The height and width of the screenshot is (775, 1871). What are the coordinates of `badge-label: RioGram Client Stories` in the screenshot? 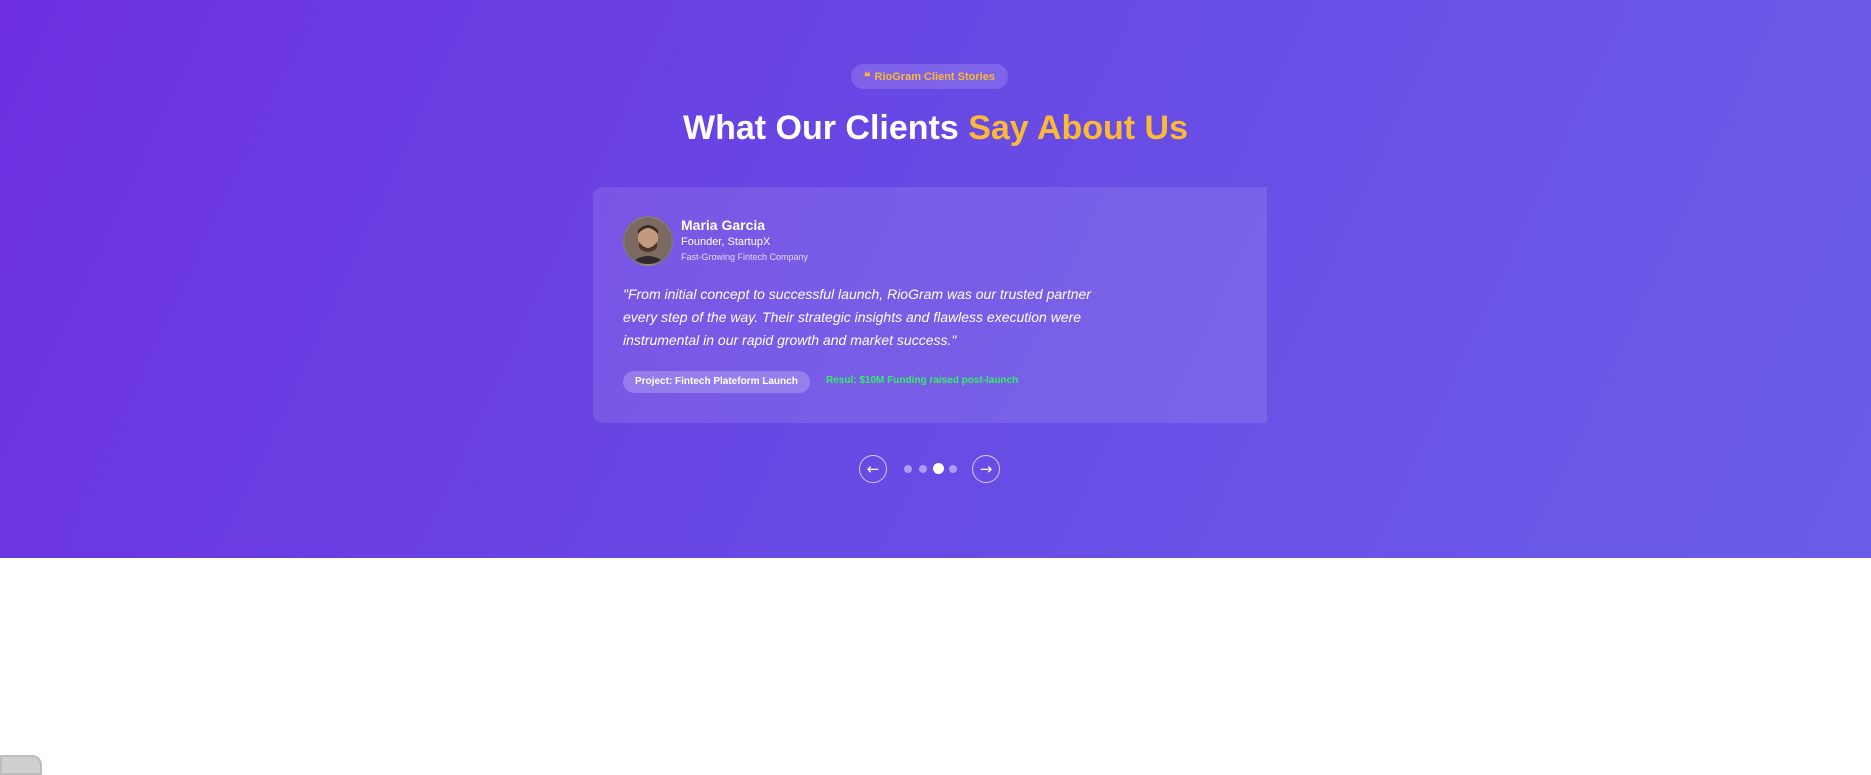 It's located at (934, 76).